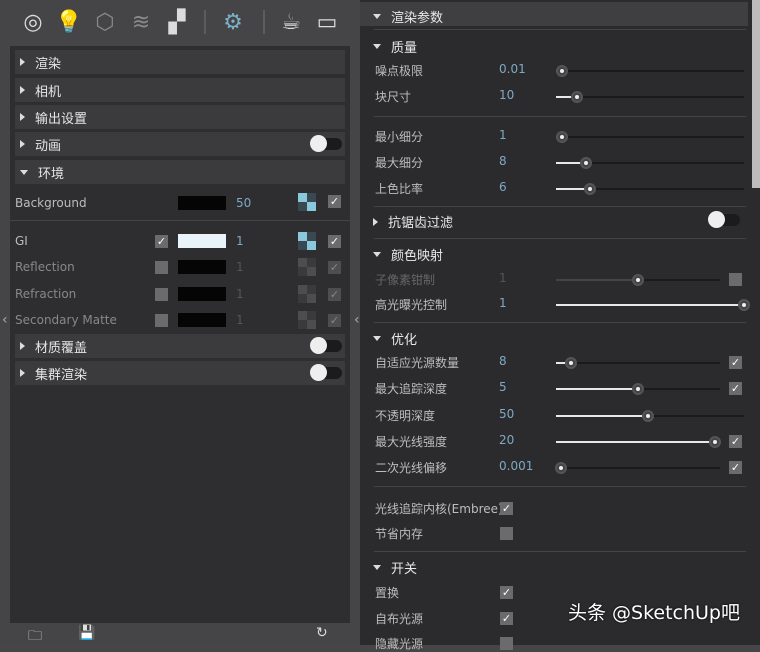 The width and height of the screenshot is (760, 652). I want to click on section-header: 抗锯齿过滤, so click(410, 221).